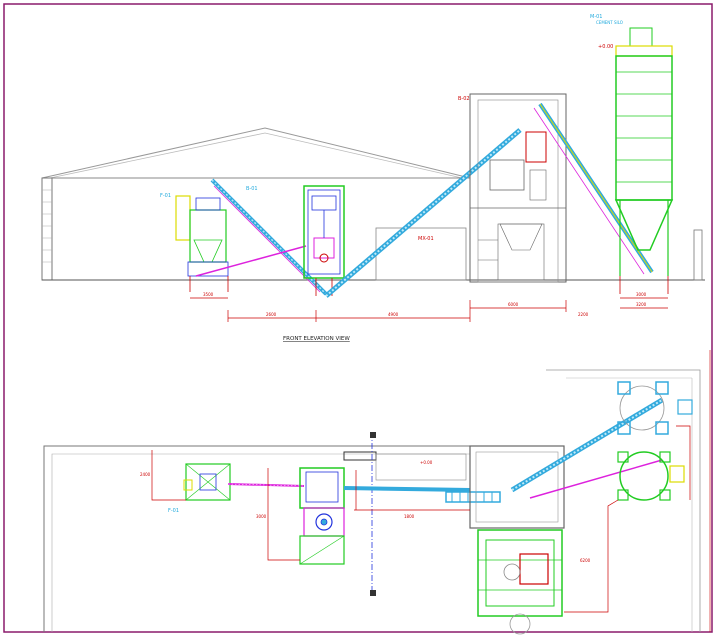 The height and width of the screenshot is (636, 716). I want to click on cement-silo: M-01 CEMENT SILO +0.00, so click(632, 154).